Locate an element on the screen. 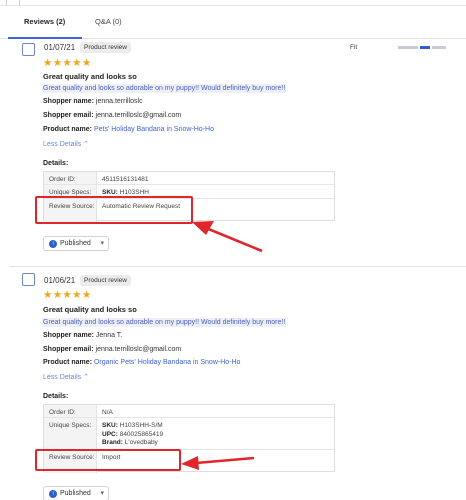 The height and width of the screenshot is (500, 466). review-divider is located at coordinates (238, 266).